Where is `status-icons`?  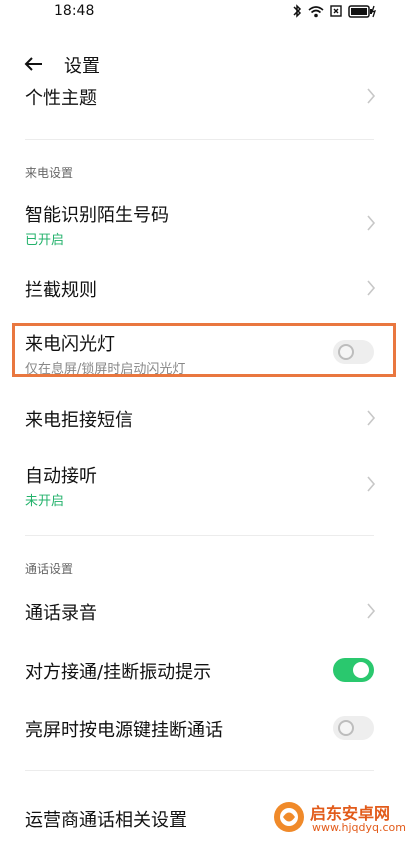 status-icons is located at coordinates (334, 11).